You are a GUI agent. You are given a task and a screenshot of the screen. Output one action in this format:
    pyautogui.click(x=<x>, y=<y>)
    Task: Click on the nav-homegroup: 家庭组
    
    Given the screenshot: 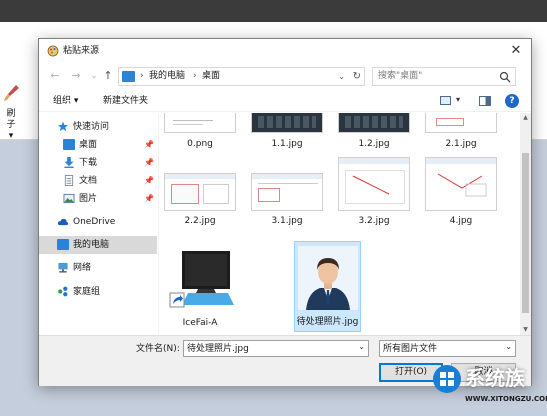 What is the action you would take?
    pyautogui.click(x=98, y=292)
    